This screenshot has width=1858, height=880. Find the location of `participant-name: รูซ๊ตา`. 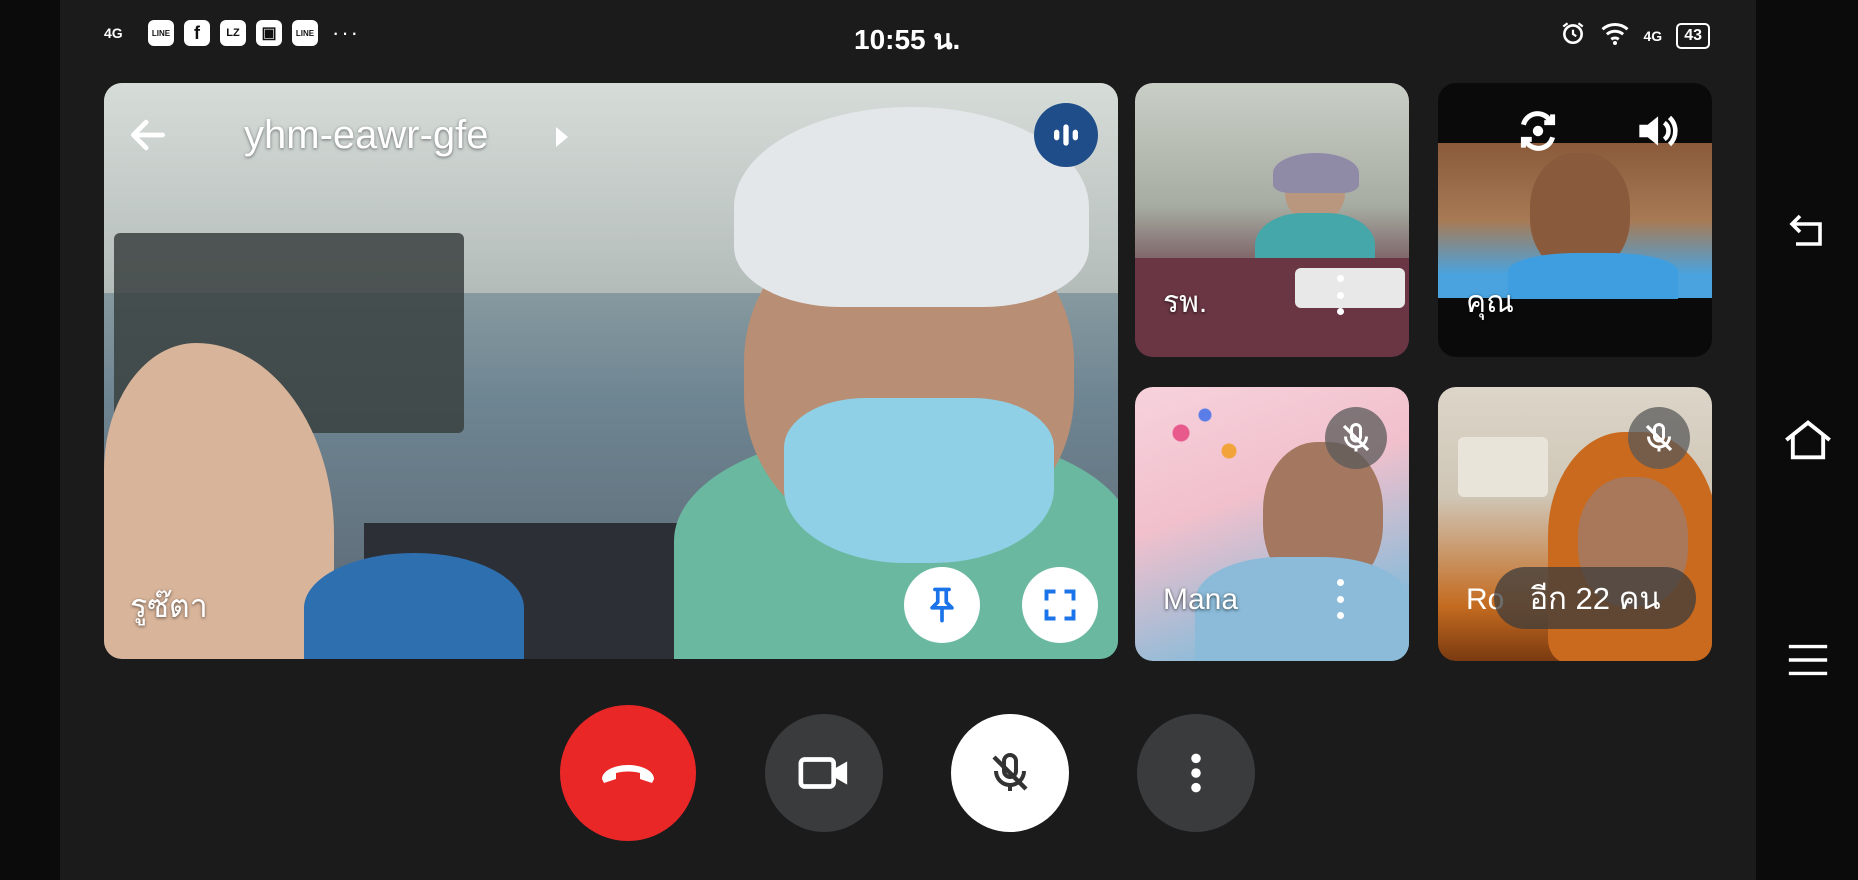

participant-name: รูซ๊ตา is located at coordinates (169, 606).